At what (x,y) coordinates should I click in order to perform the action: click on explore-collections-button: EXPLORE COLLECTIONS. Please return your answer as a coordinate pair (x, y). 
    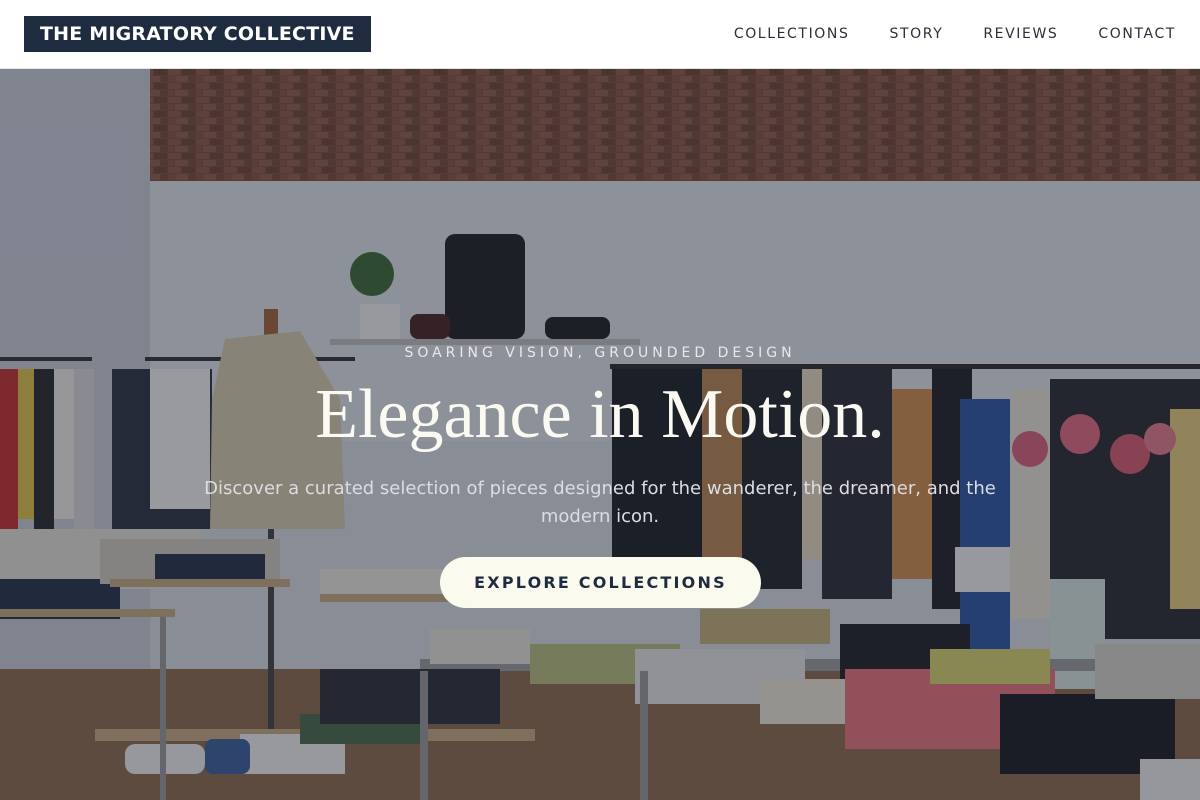
    Looking at the image, I should click on (600, 582).